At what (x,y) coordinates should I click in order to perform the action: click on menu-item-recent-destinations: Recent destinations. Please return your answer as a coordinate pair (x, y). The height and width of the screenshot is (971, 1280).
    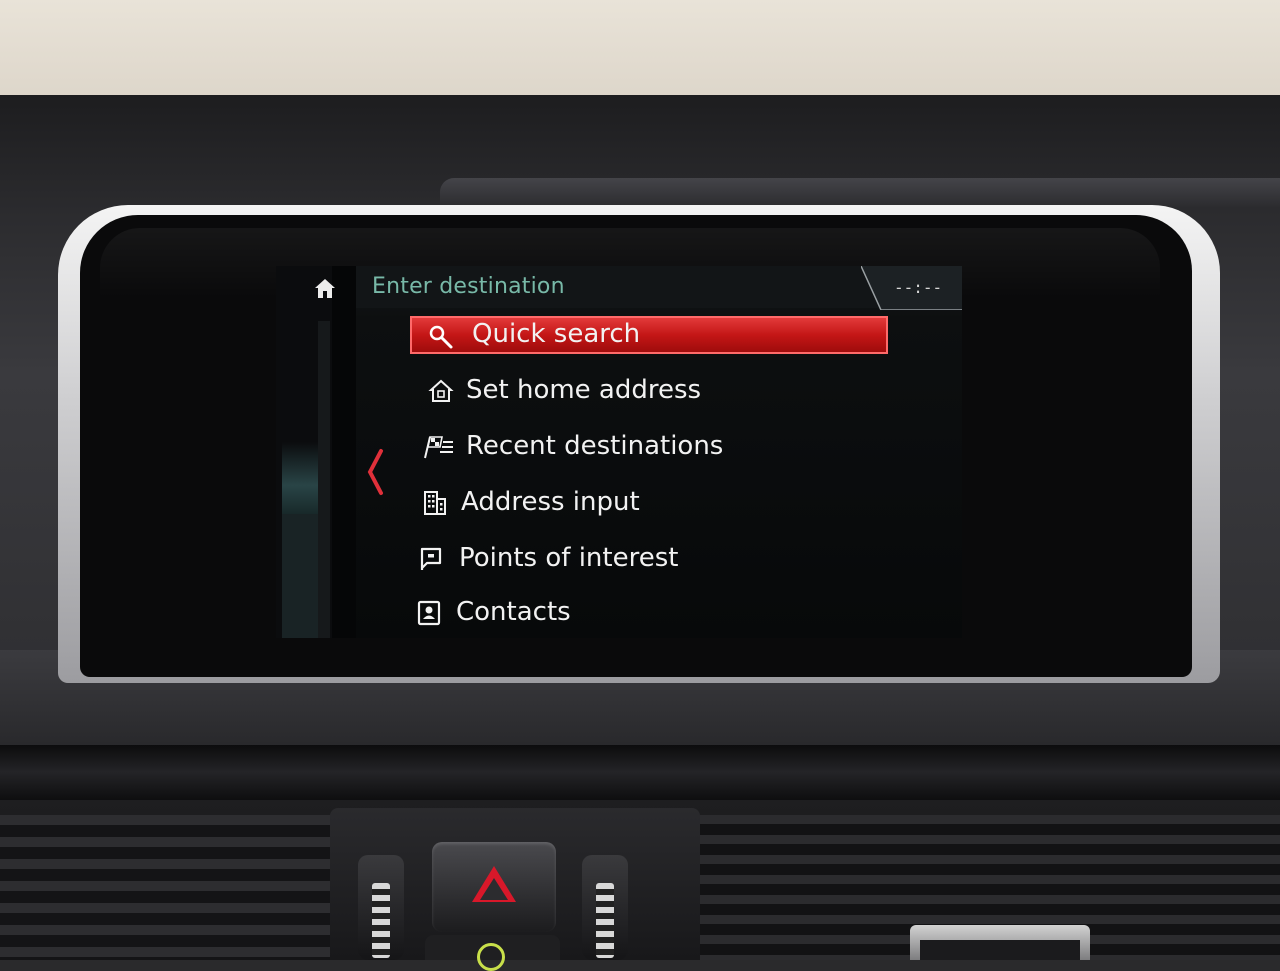
    Looking at the image, I should click on (662, 447).